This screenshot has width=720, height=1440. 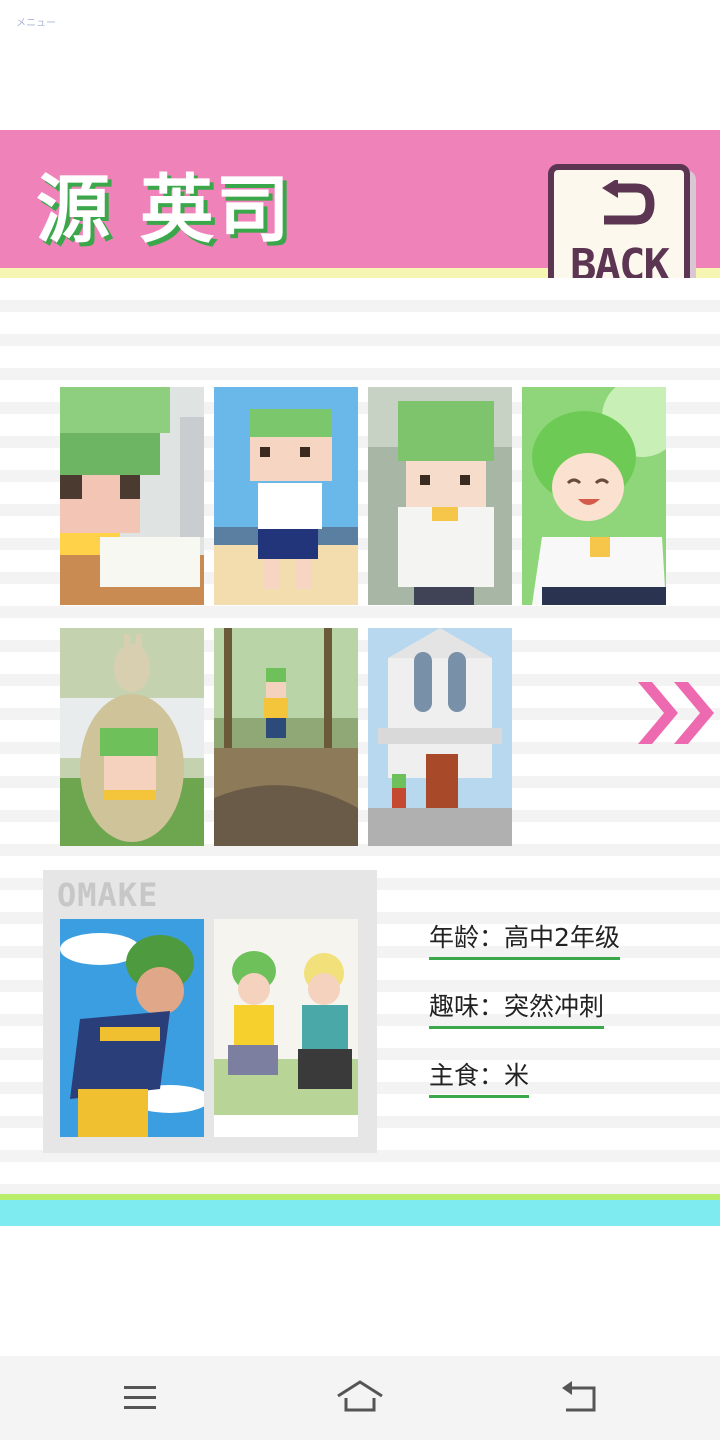 What do you see at coordinates (479, 1077) in the screenshot?
I see `profile-staple-food: 主食：米` at bounding box center [479, 1077].